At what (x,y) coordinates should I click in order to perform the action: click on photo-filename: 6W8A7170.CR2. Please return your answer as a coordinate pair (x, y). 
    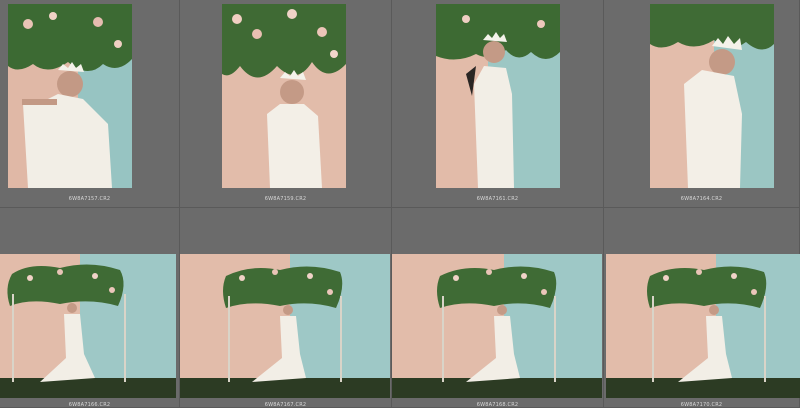
    Looking at the image, I should click on (701, 405).